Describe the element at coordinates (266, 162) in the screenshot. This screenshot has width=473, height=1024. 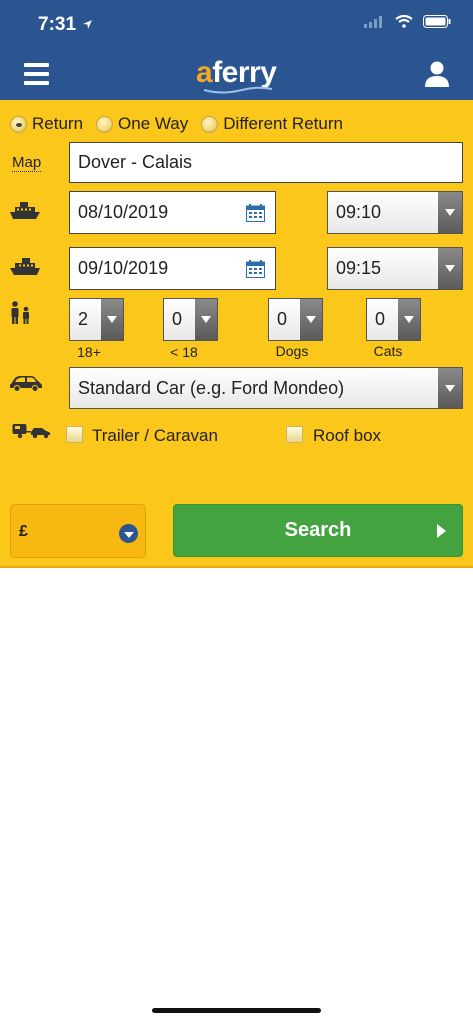
I see `route-field: Dover - Calais` at that location.